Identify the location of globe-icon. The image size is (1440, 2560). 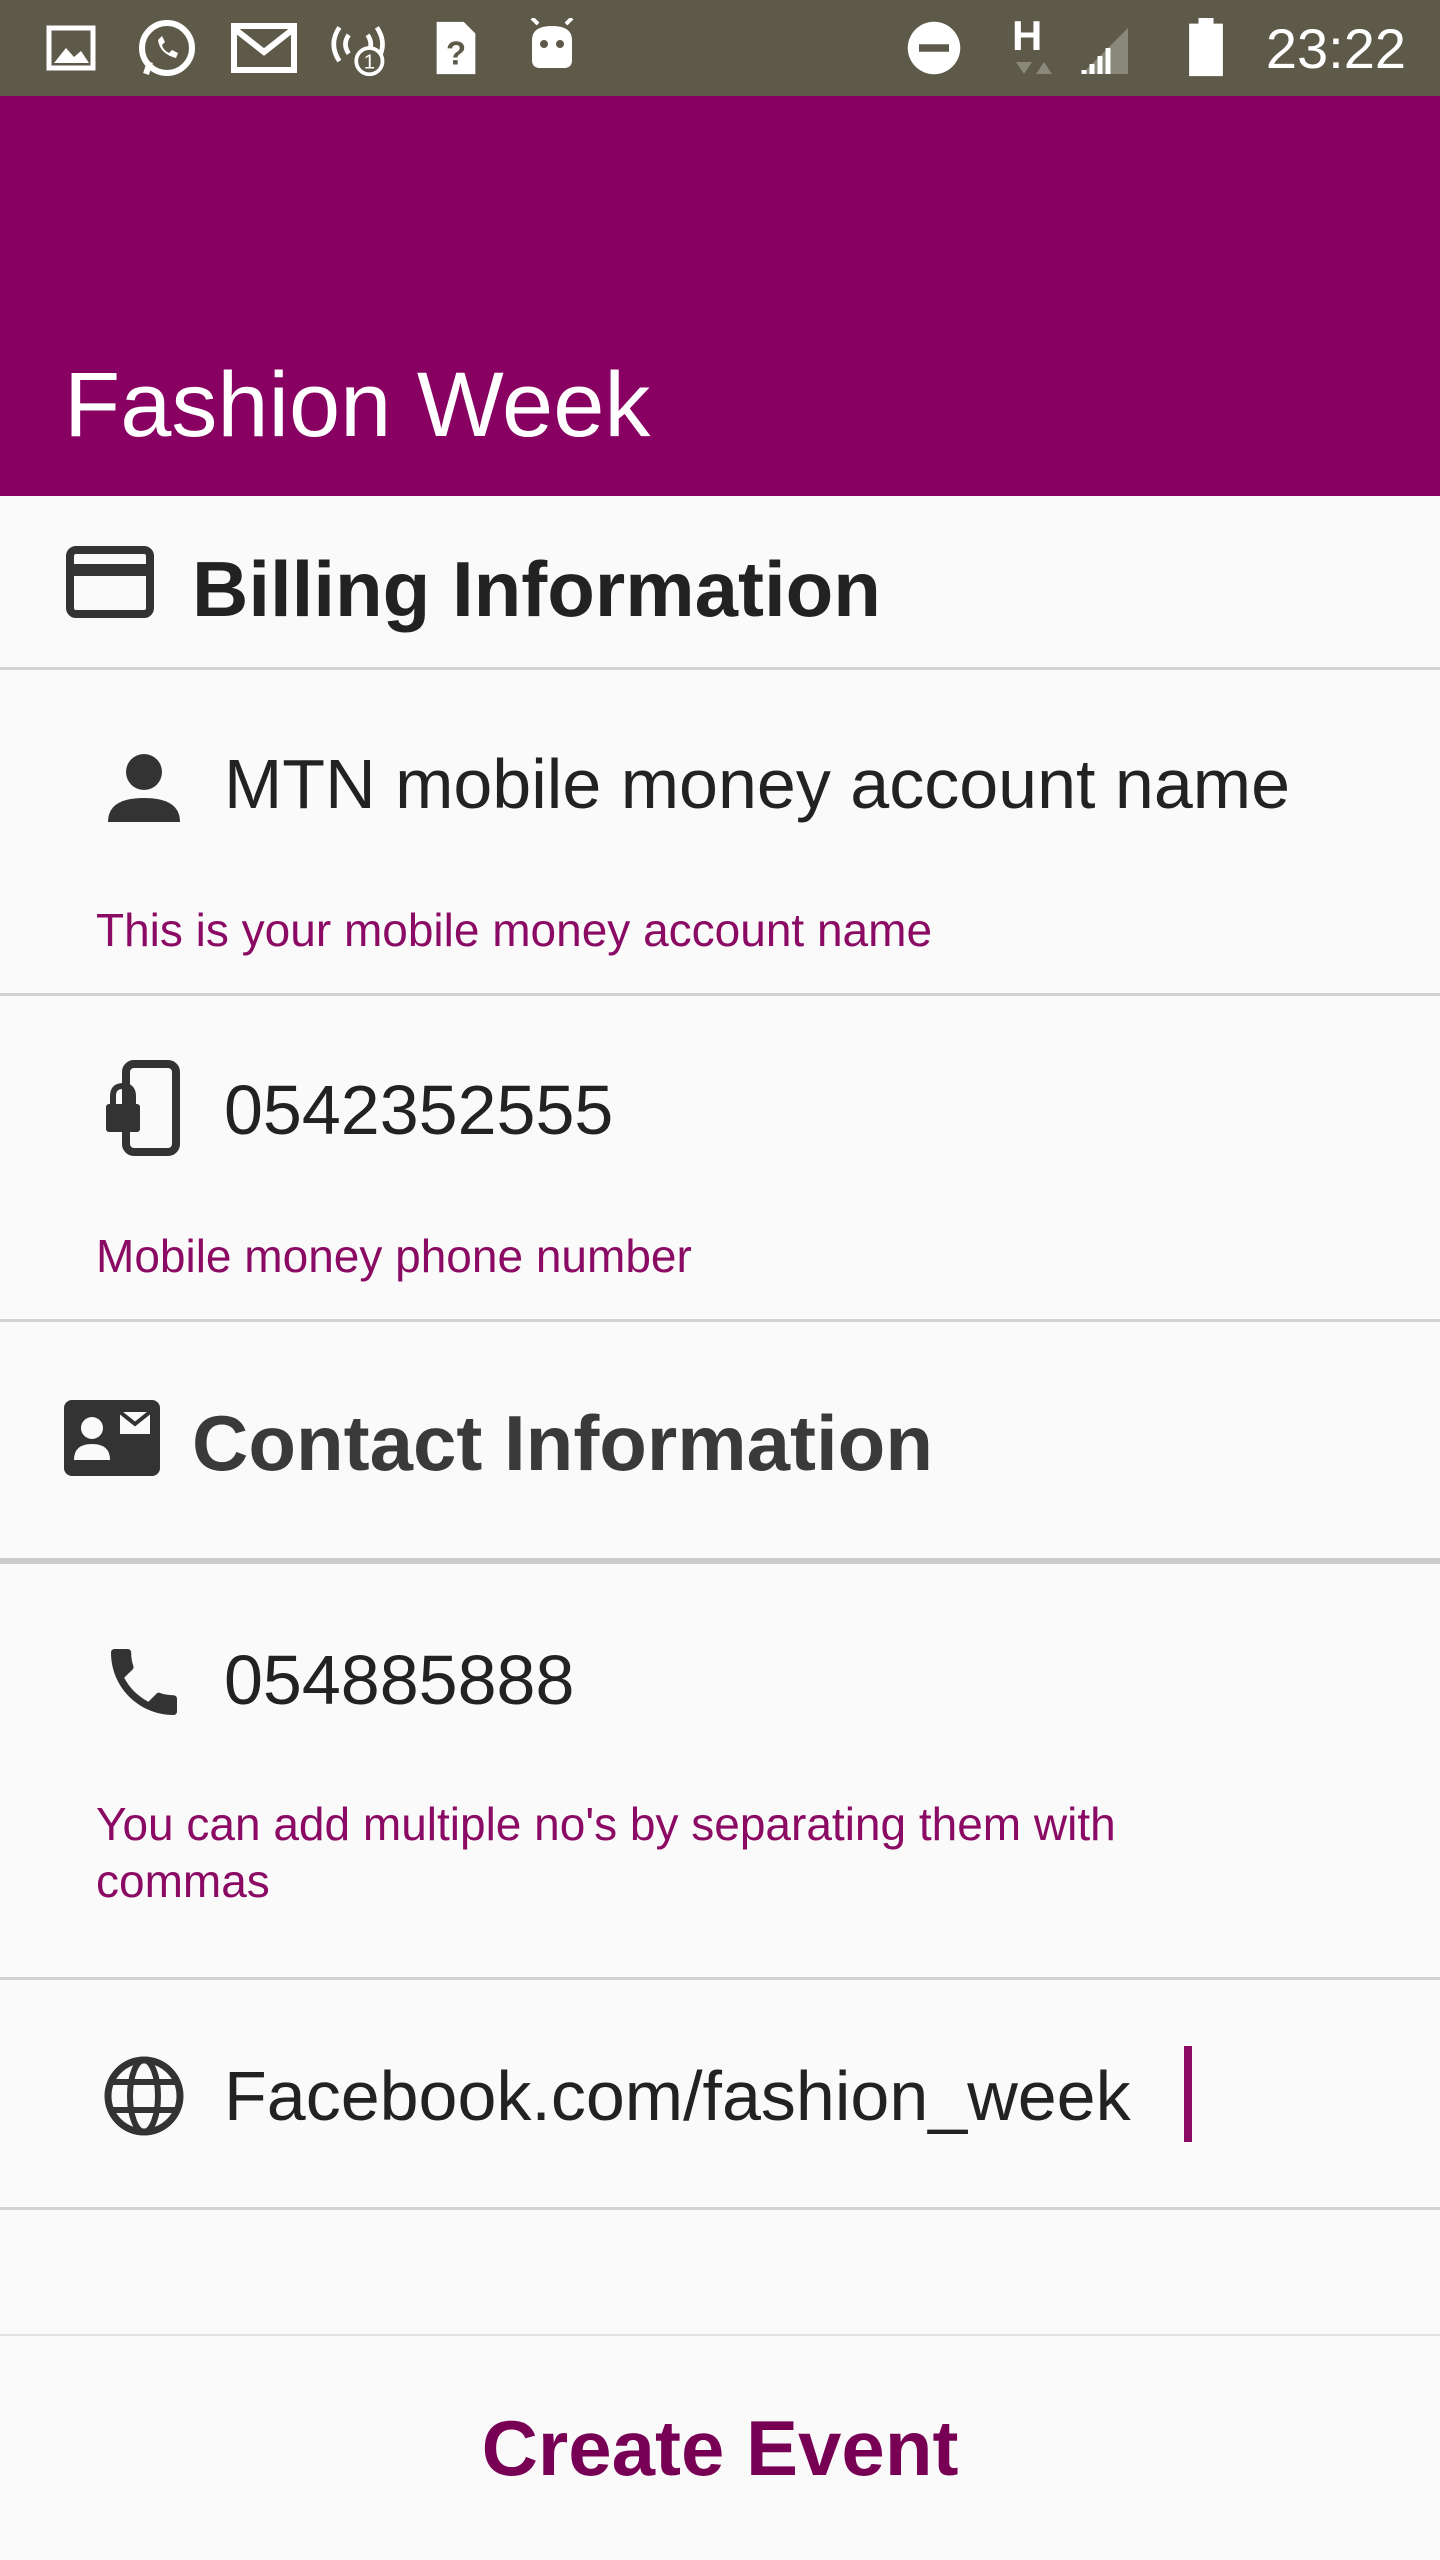
(144, 2096).